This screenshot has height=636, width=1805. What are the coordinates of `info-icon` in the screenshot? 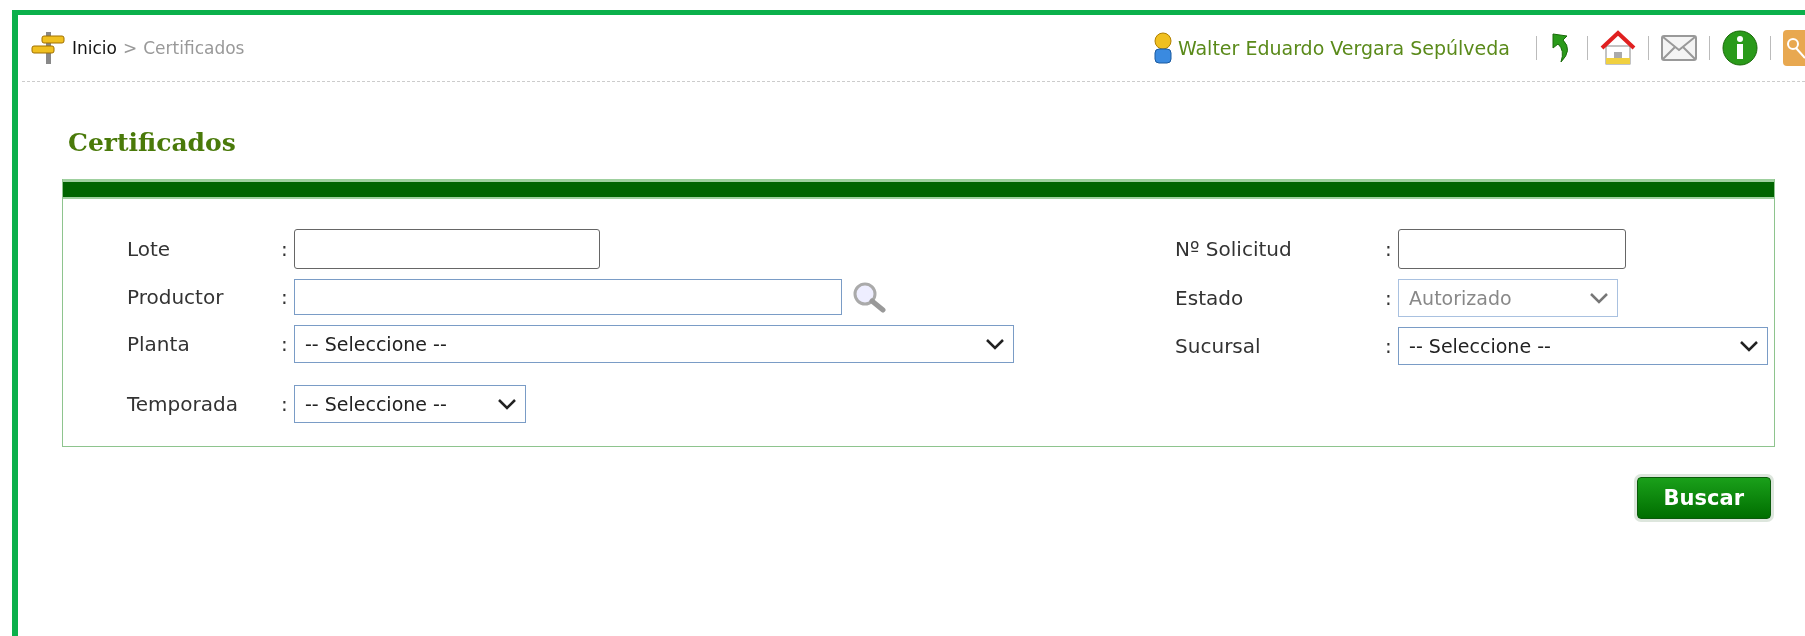 It's located at (1740, 48).